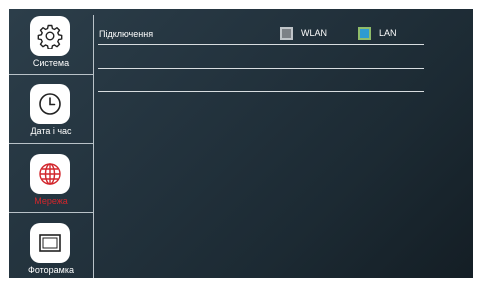 The width and height of the screenshot is (478, 284). I want to click on lan-checkbox: LAN, so click(377, 33).